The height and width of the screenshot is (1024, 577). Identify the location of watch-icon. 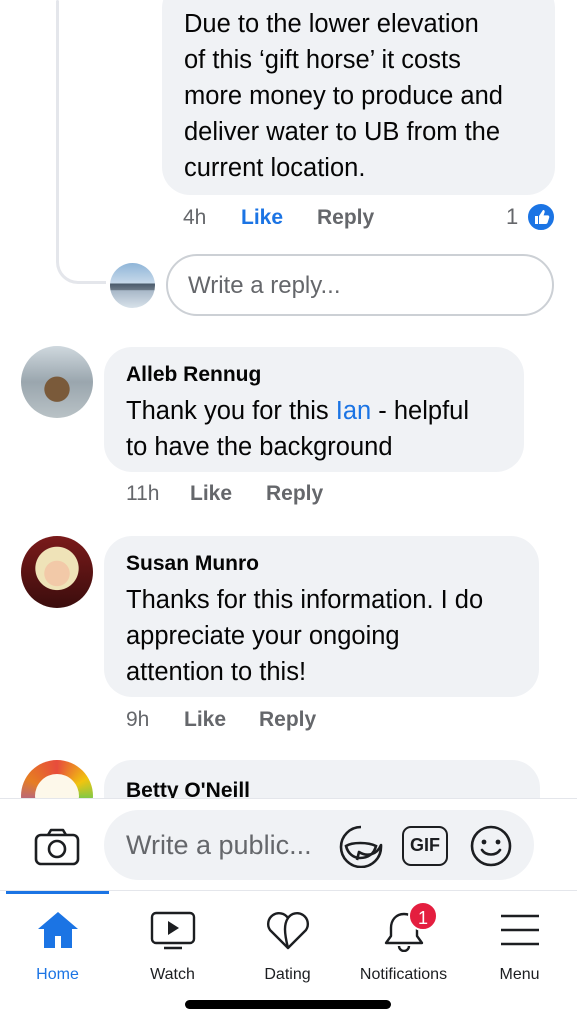
(172, 930).